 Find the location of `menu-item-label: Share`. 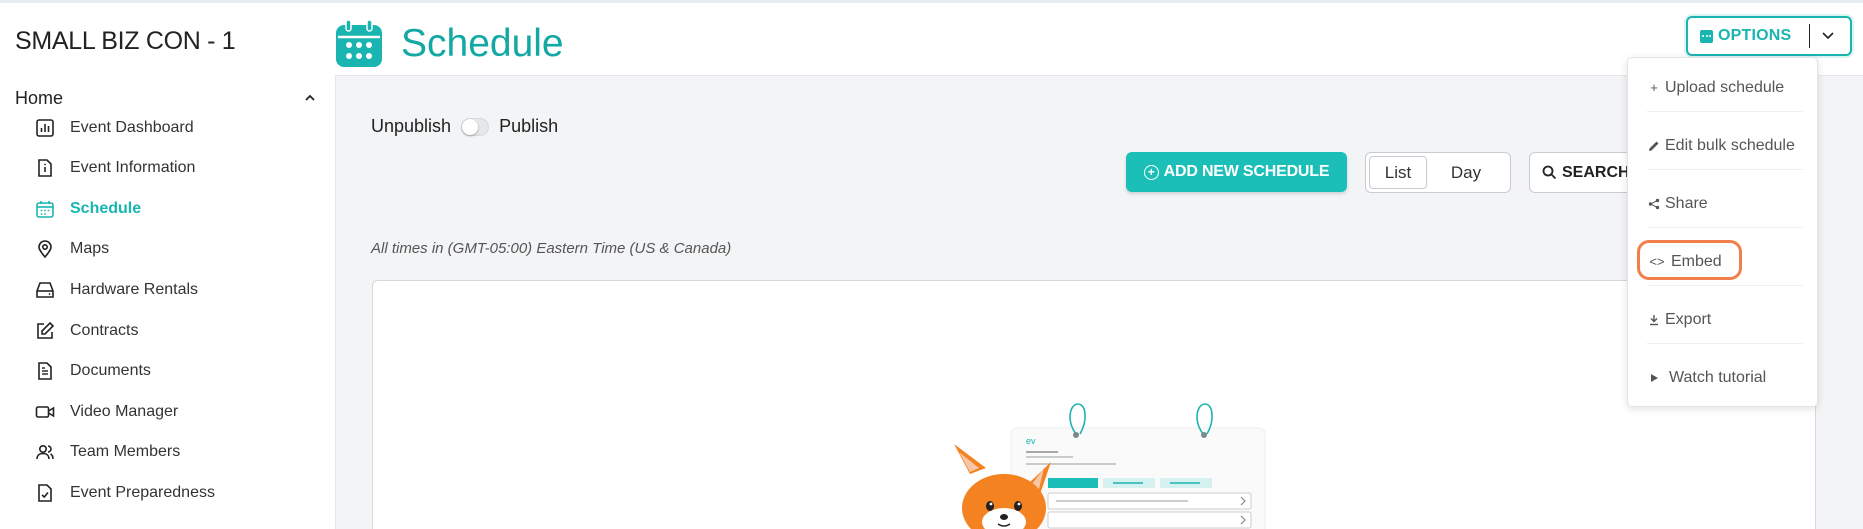

menu-item-label: Share is located at coordinates (1686, 203).